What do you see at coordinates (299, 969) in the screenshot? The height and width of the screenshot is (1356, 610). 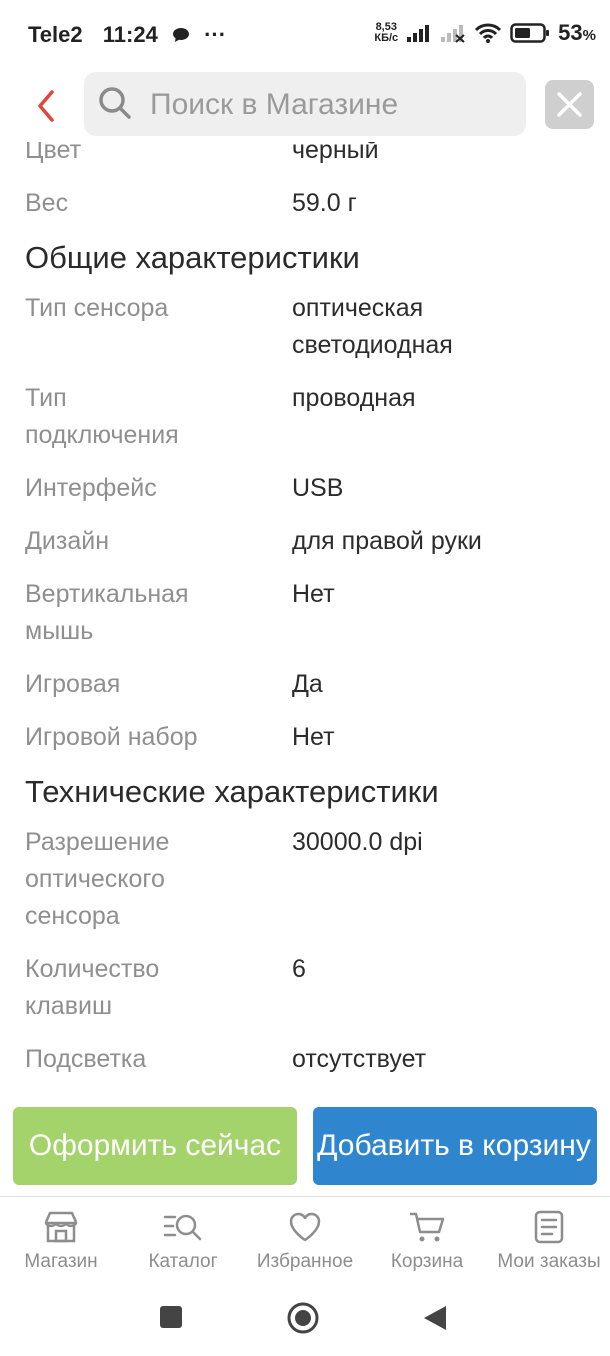 I see `spec-value: 6` at bounding box center [299, 969].